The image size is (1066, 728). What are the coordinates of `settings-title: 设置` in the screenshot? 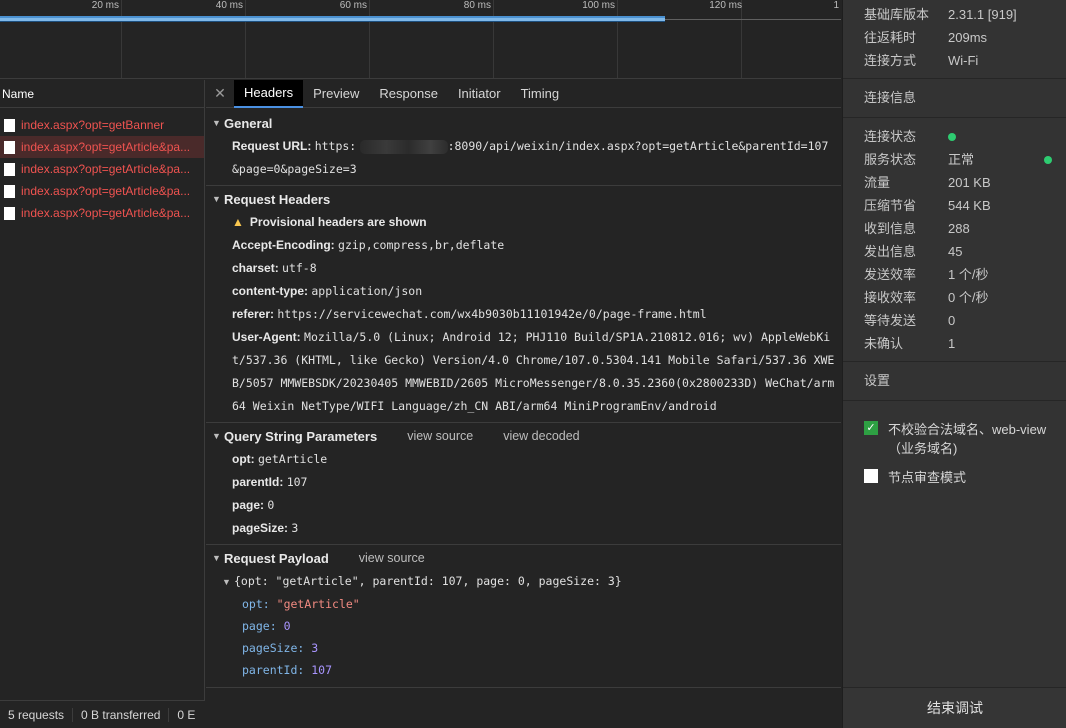 It's located at (877, 380).